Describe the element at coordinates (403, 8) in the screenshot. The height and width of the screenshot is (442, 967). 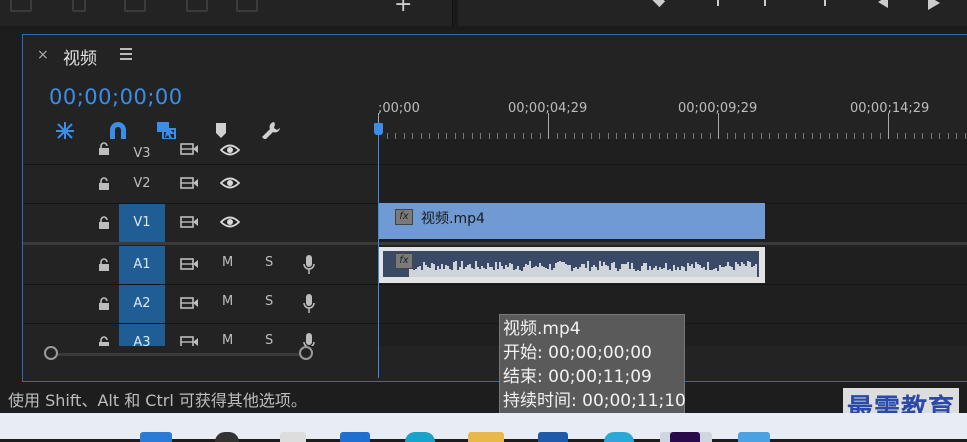
I see `add-button-icon: +` at that location.